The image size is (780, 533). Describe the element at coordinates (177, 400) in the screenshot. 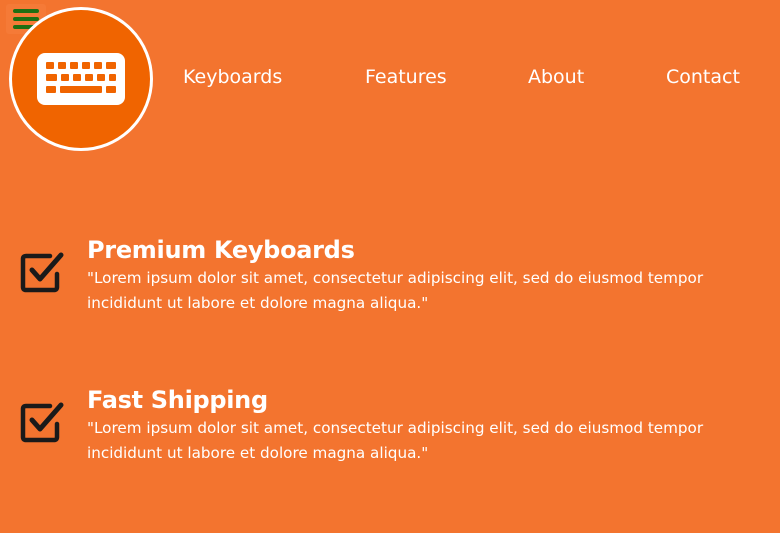

I see `feature-title: Fast Shipping` at that location.